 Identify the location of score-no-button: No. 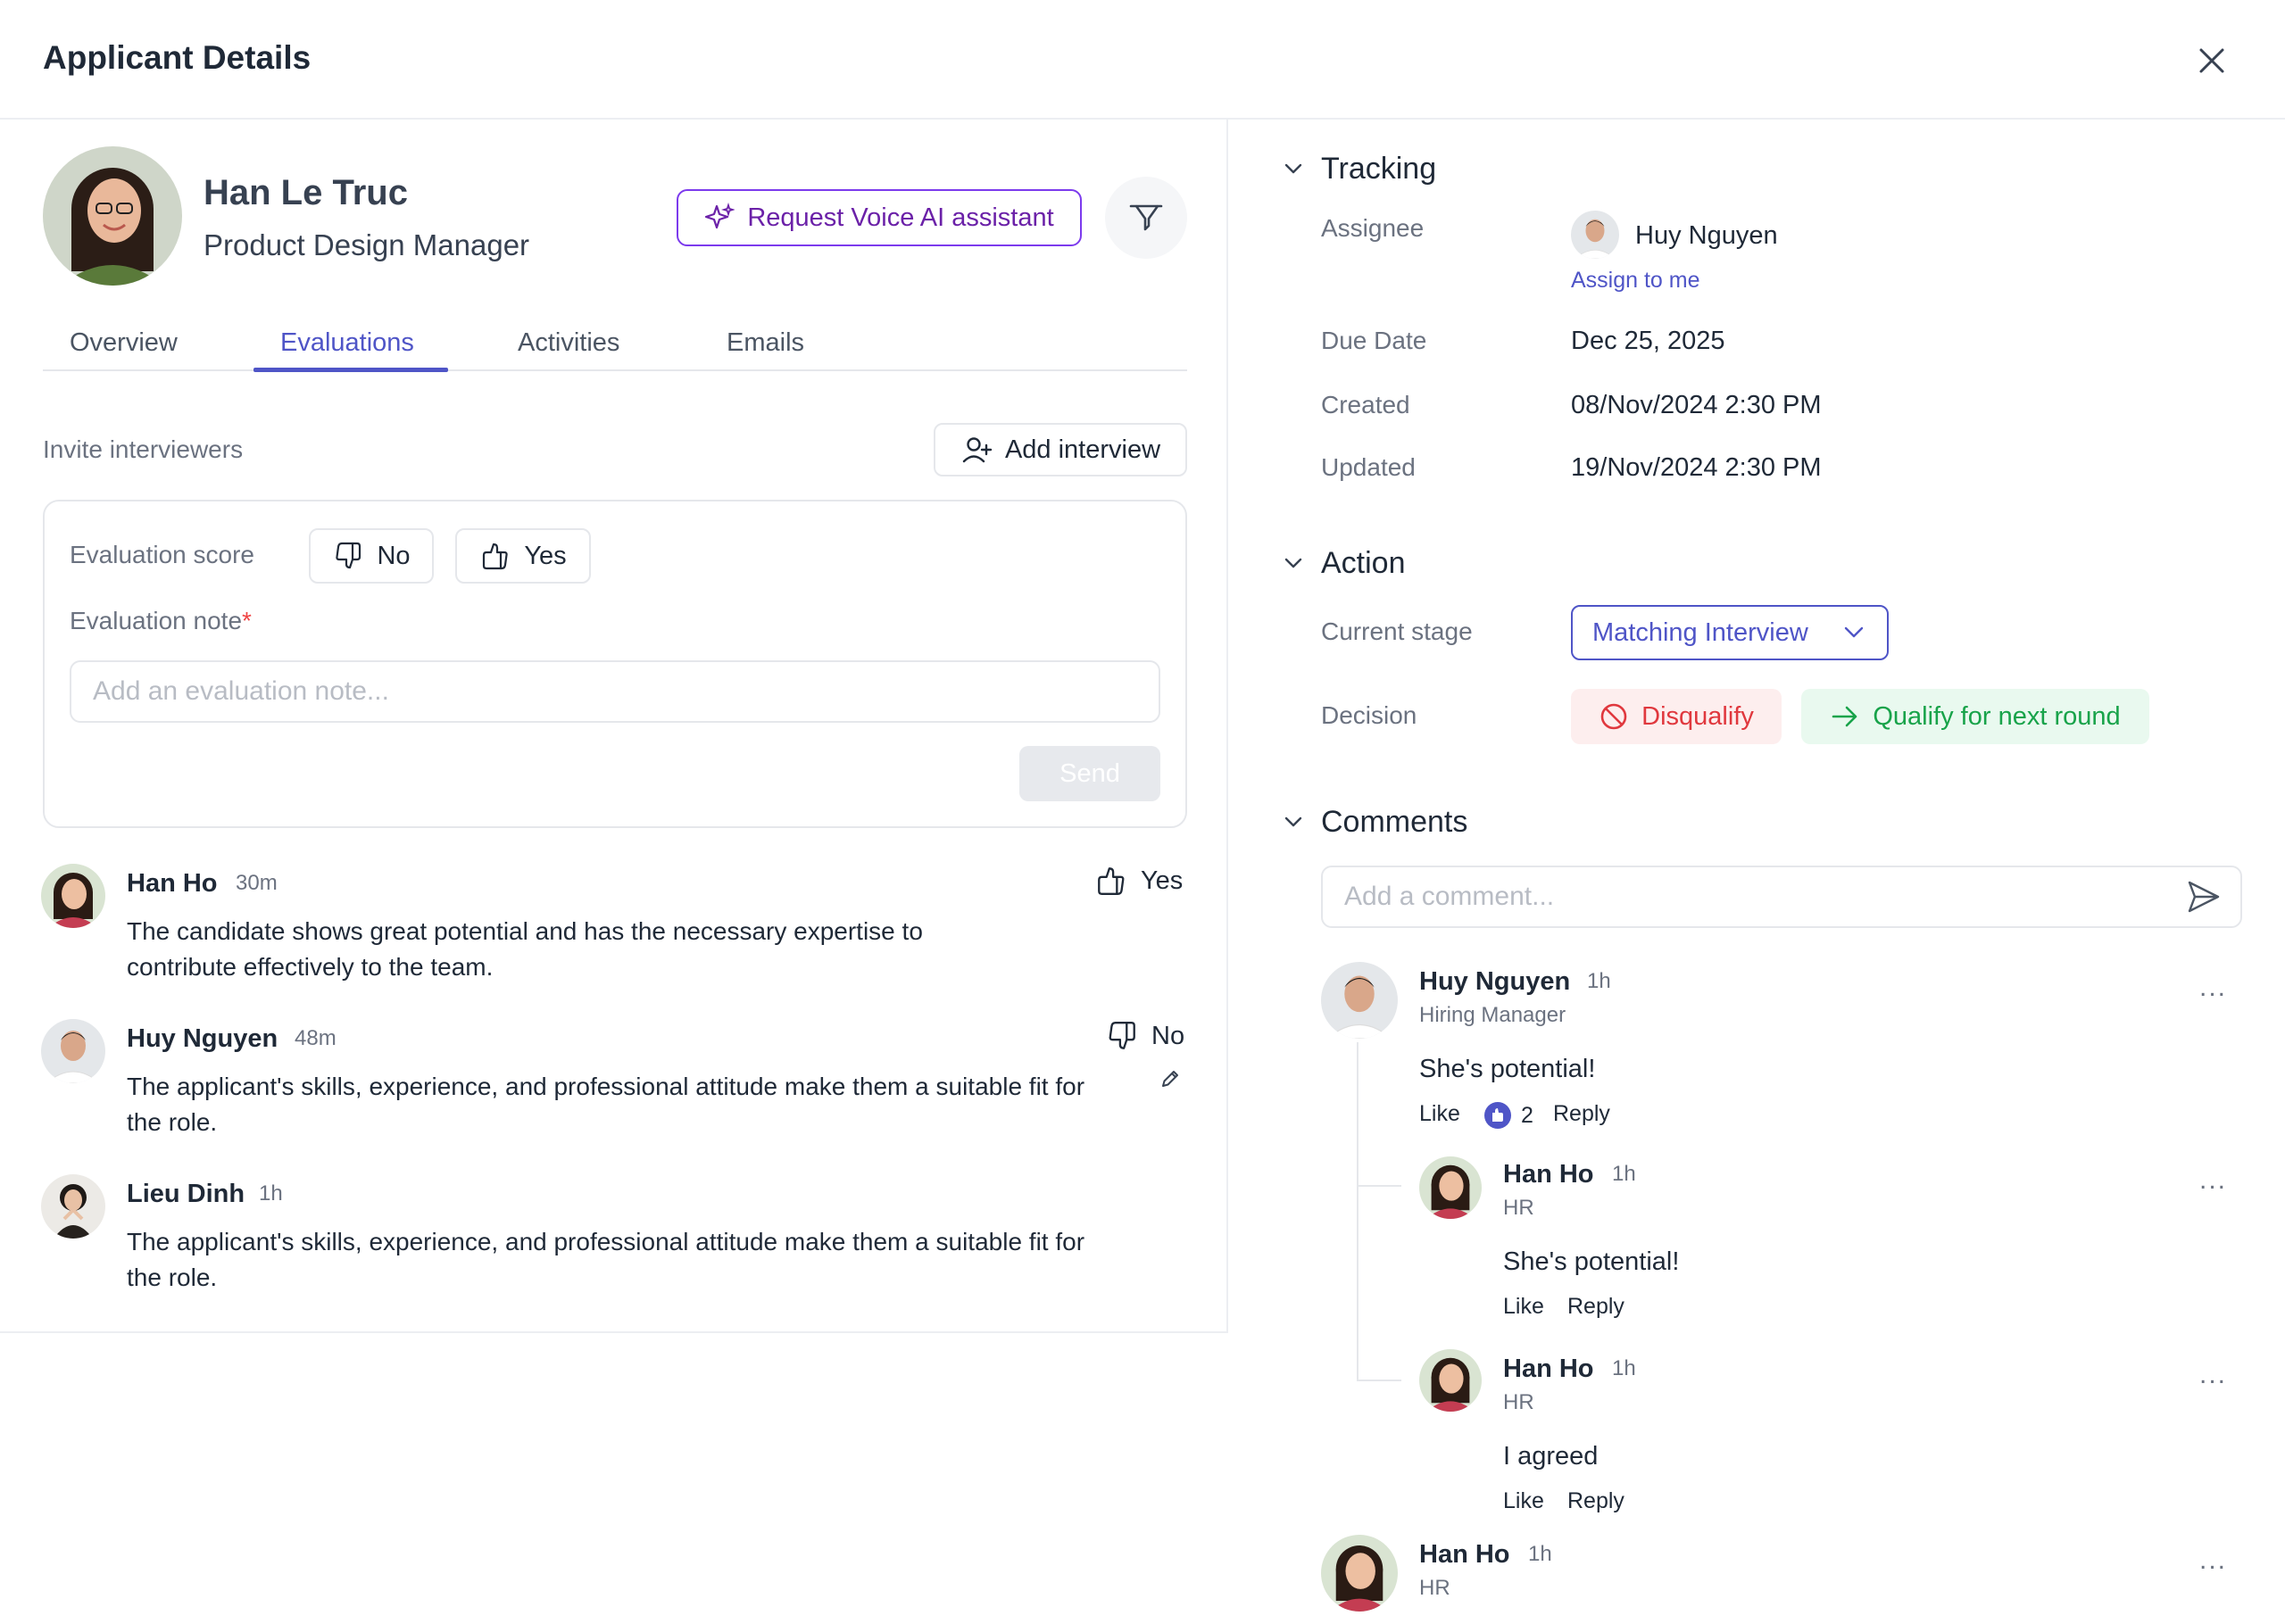
(371, 556).